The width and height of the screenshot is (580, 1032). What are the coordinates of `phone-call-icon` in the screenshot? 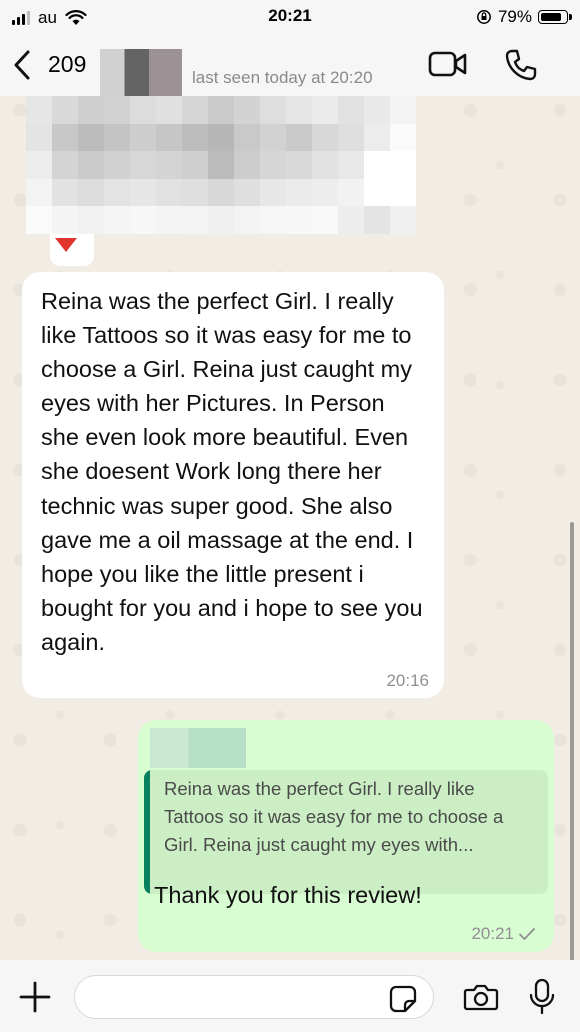 It's located at (521, 65).